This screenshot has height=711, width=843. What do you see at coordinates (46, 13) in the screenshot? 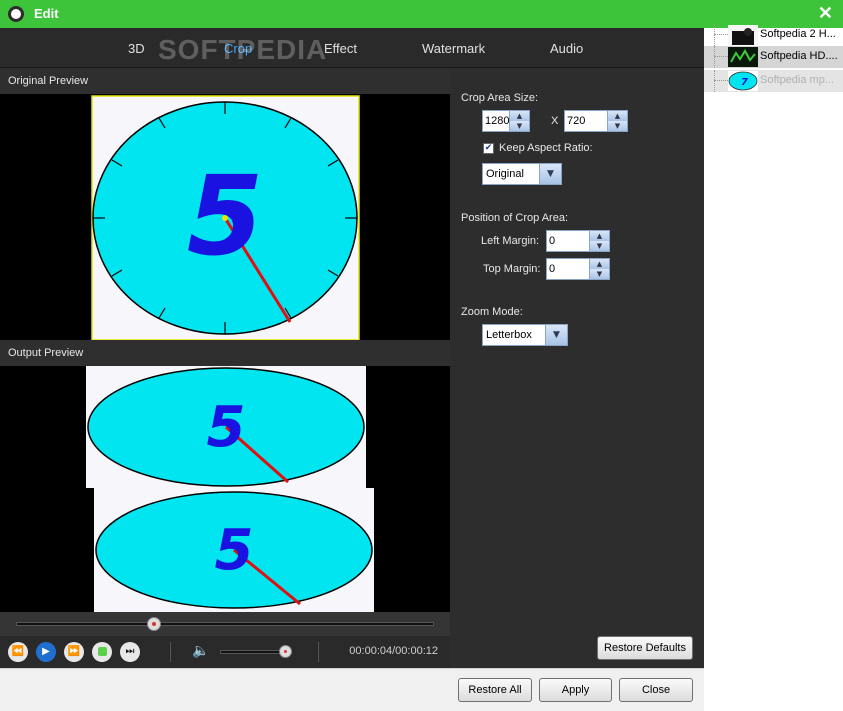
I see `window-title: Edit` at bounding box center [46, 13].